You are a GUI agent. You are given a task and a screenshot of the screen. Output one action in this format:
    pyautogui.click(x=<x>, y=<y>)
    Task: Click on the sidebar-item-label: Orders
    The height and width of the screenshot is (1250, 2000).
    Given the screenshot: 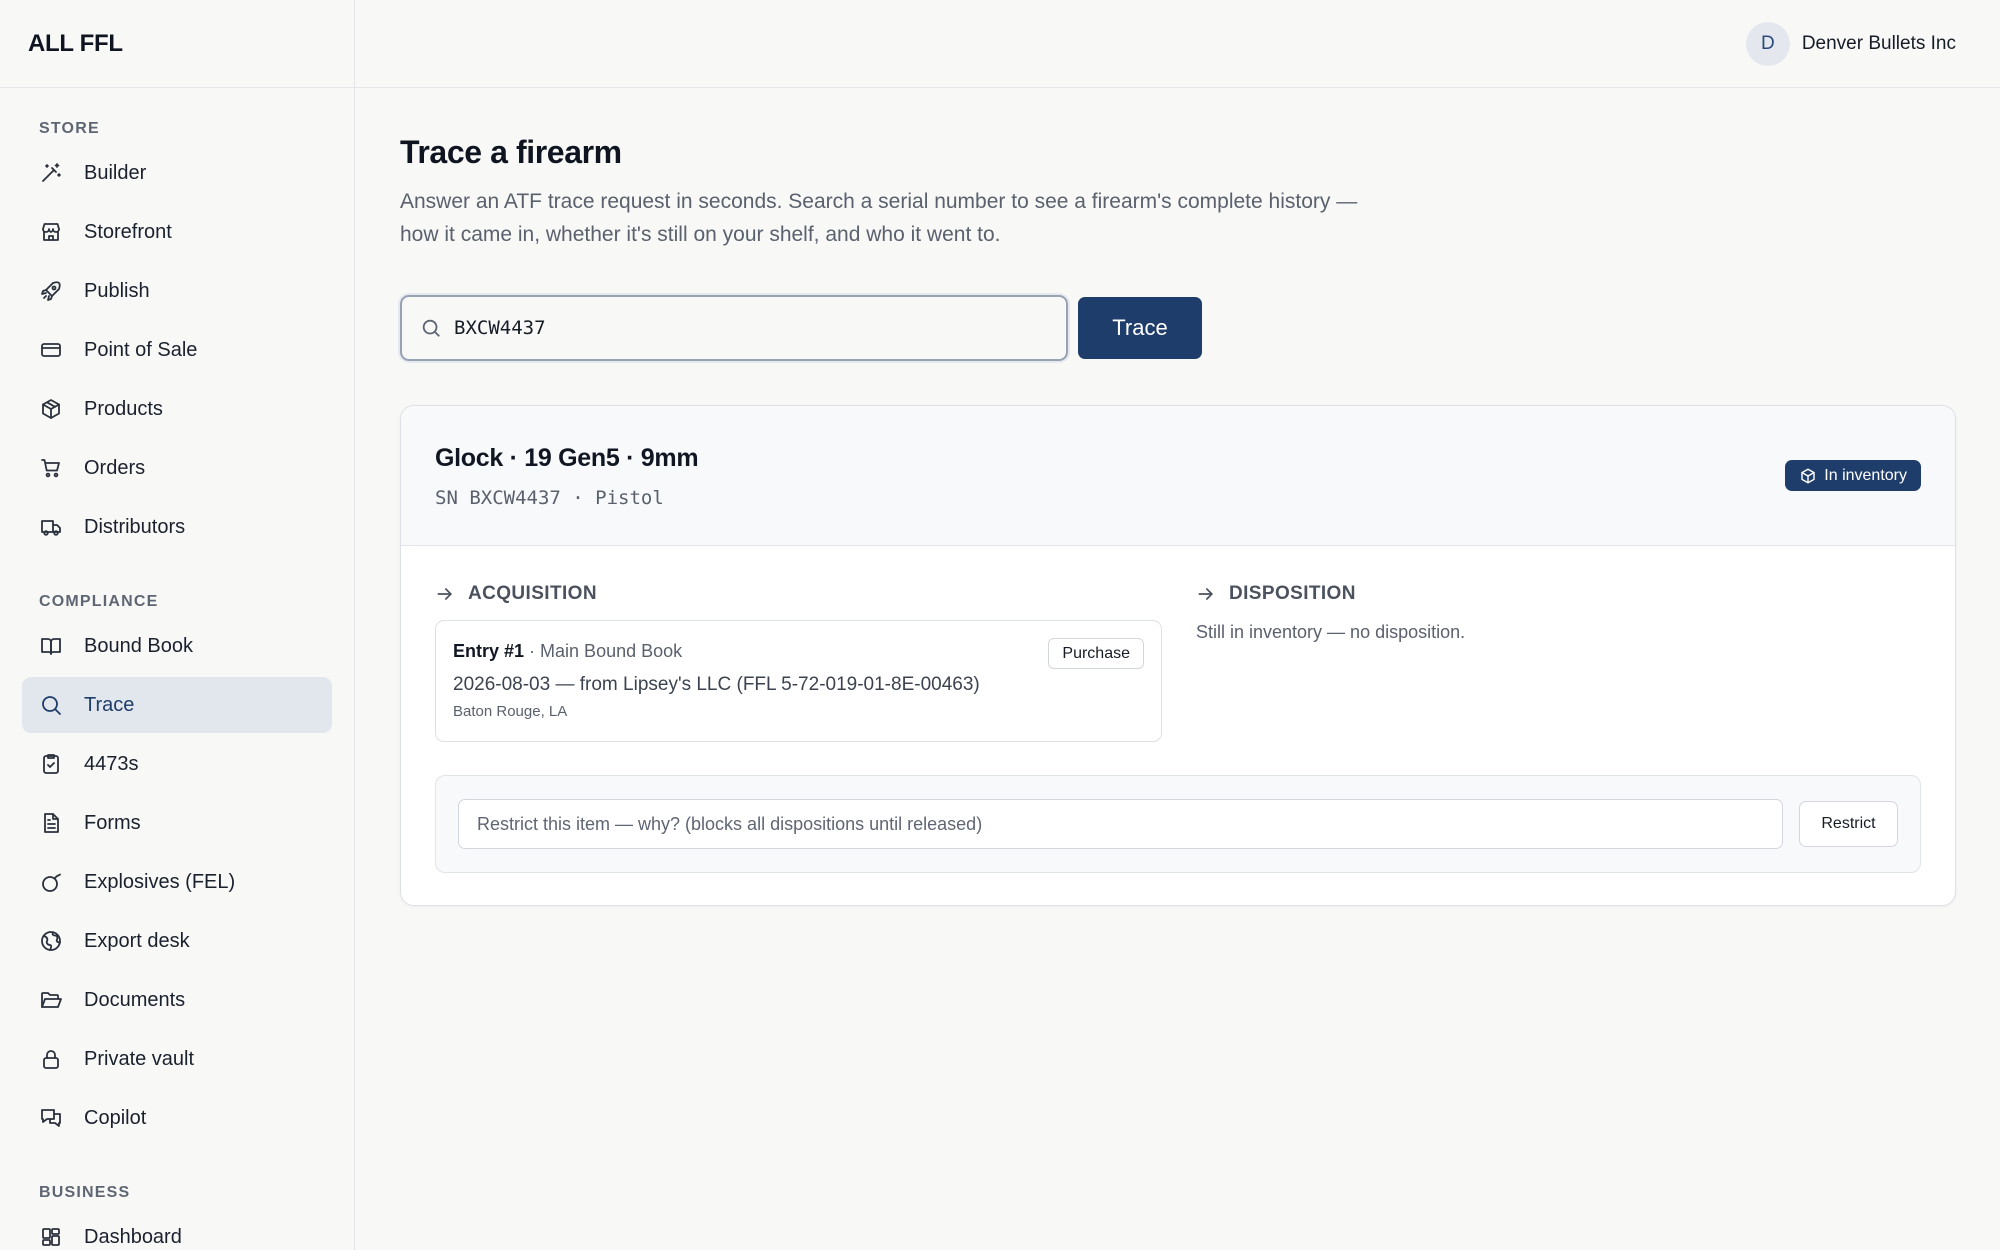 What is the action you would take?
    pyautogui.click(x=115, y=467)
    